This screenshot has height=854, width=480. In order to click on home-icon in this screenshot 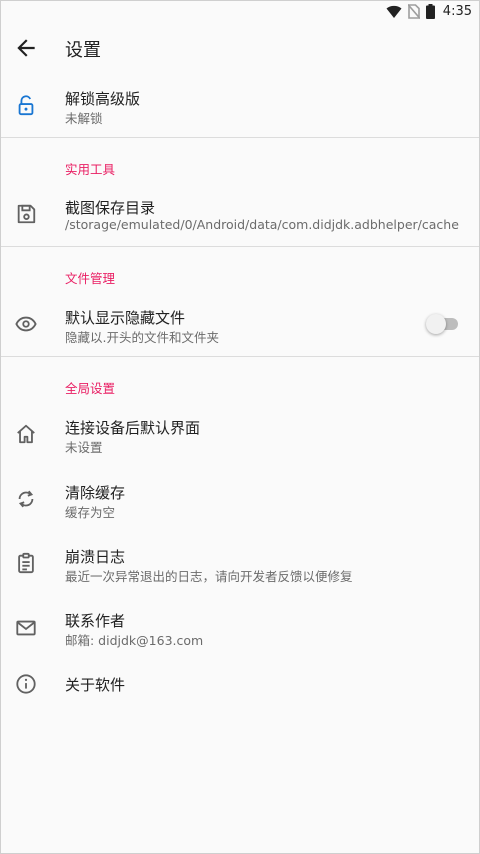, I will do `click(26, 434)`.